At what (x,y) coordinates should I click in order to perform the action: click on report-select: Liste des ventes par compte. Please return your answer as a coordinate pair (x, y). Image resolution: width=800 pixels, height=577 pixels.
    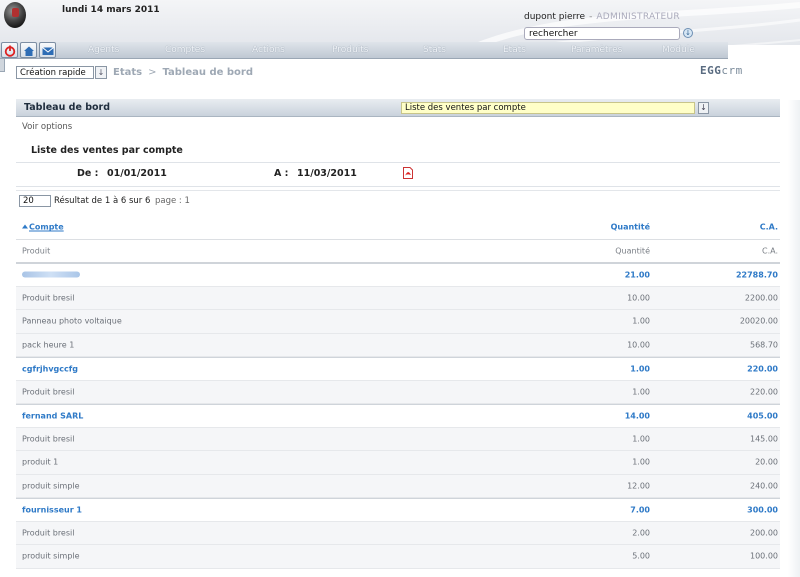
    Looking at the image, I should click on (548, 108).